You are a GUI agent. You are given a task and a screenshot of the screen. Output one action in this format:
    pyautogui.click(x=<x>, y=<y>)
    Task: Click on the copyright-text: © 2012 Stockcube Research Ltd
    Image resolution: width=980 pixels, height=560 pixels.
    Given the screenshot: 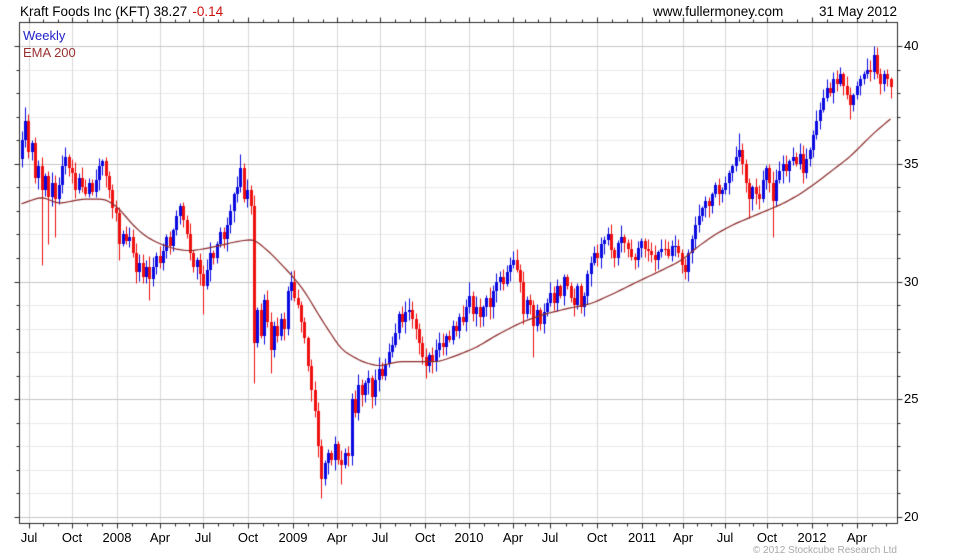 What is the action you would take?
    pyautogui.click(x=824, y=550)
    